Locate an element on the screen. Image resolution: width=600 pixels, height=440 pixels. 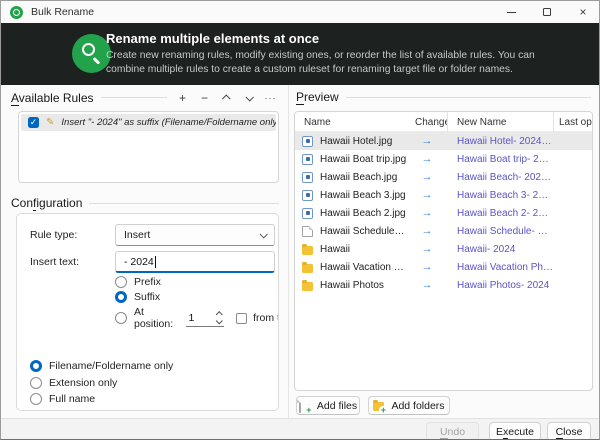
available-rules-label: Available Rules is located at coordinates (52, 98).